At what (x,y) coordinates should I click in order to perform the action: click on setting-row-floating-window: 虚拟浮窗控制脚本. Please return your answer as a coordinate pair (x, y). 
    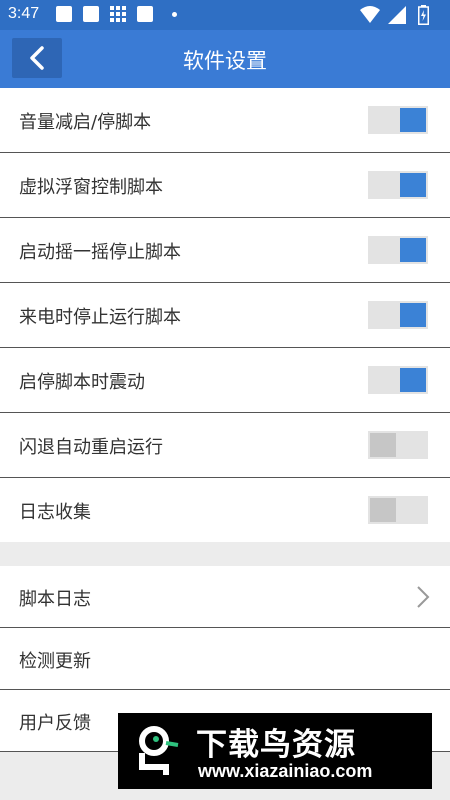
    Looking at the image, I should click on (225, 185).